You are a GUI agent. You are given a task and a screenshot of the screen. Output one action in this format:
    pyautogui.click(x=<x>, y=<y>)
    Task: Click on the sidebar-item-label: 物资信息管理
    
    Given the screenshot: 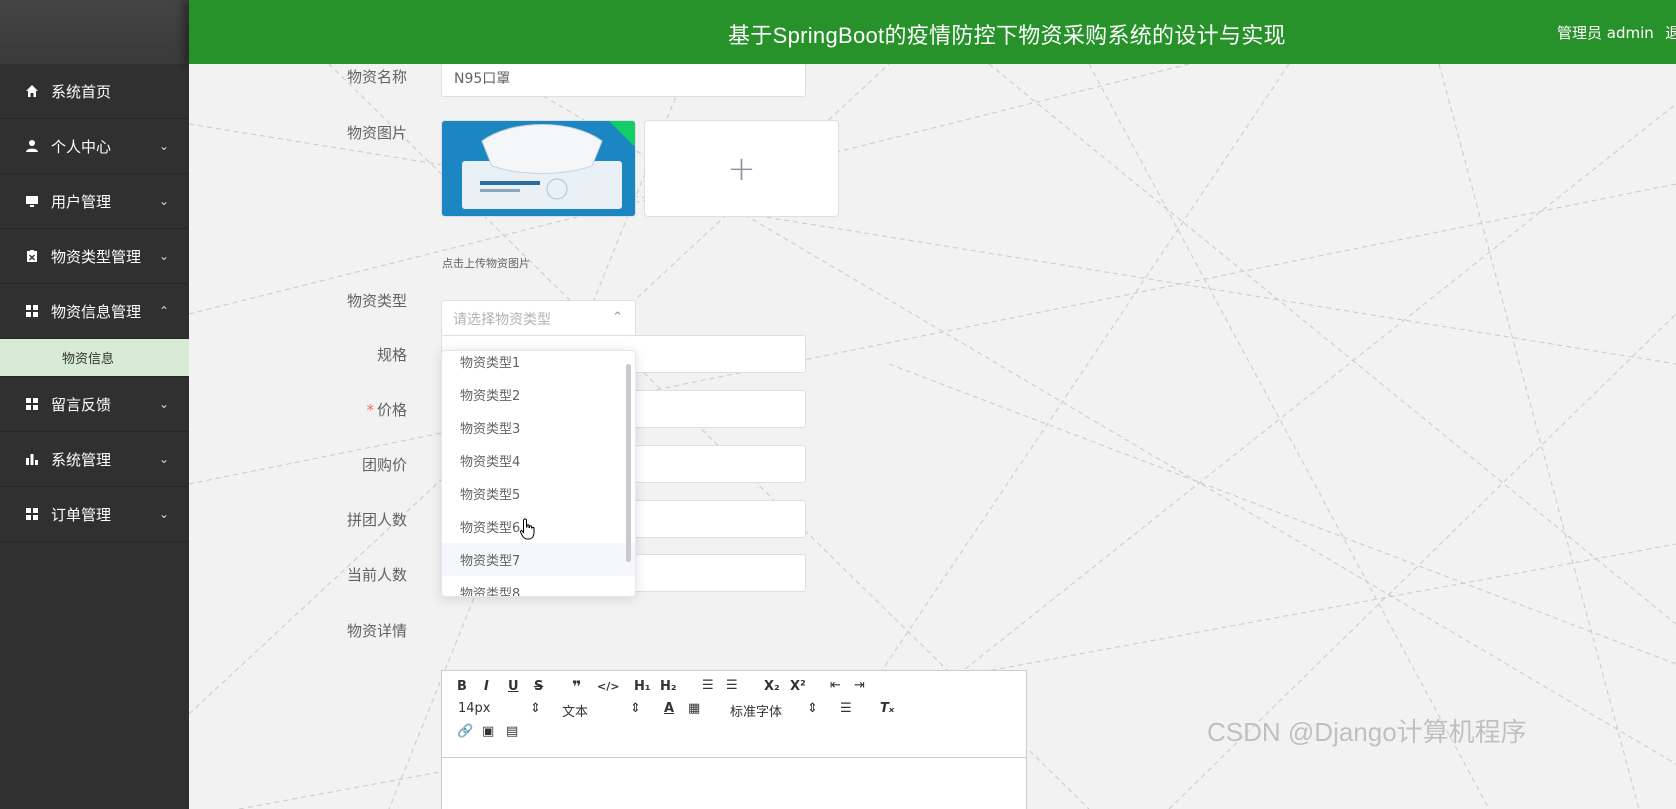 What is the action you would take?
    pyautogui.click(x=96, y=311)
    